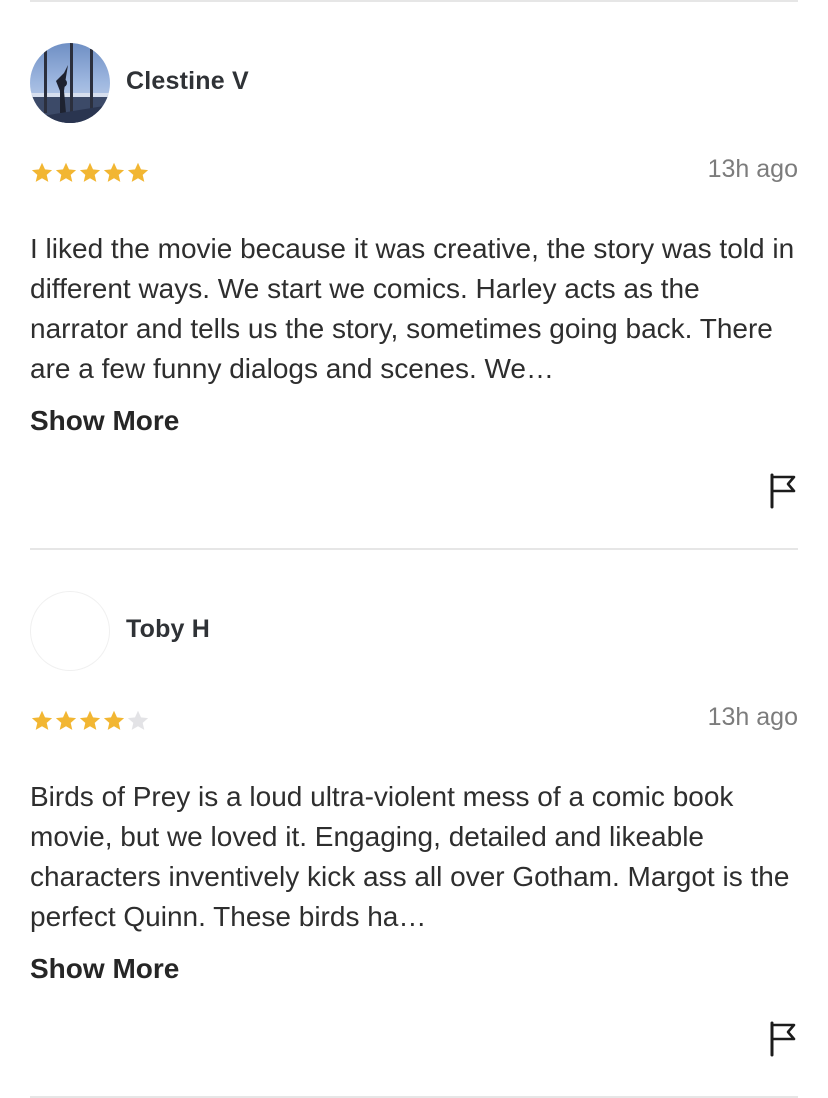  I want to click on star-empty-icon, so click(138, 720).